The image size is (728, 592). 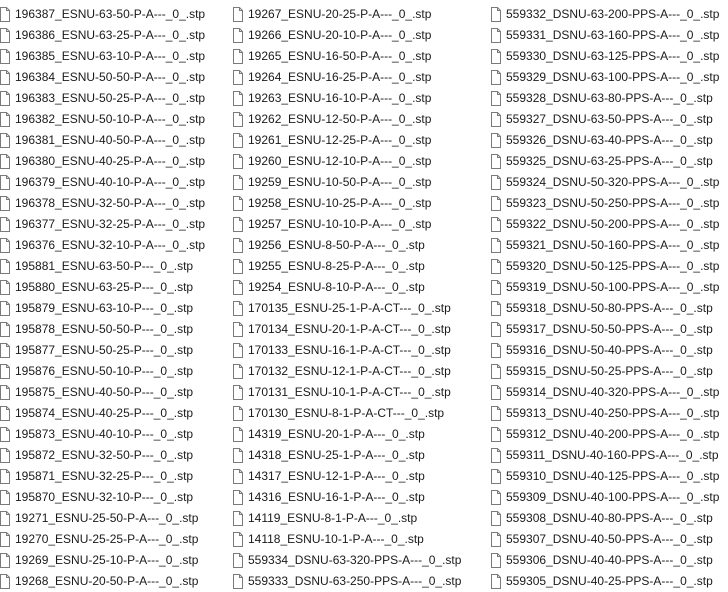 What do you see at coordinates (347, 77) in the screenshot?
I see `file-item: 19264_ESNU-16-25-P-A---_0_.stp` at bounding box center [347, 77].